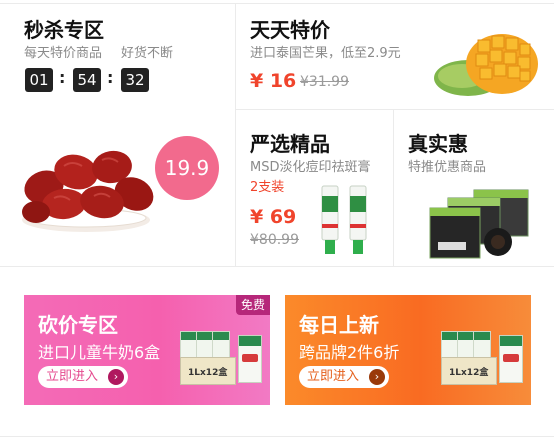 This screenshot has width=554, height=440. What do you see at coordinates (253, 305) in the screenshot?
I see `free-tag: 免费` at bounding box center [253, 305].